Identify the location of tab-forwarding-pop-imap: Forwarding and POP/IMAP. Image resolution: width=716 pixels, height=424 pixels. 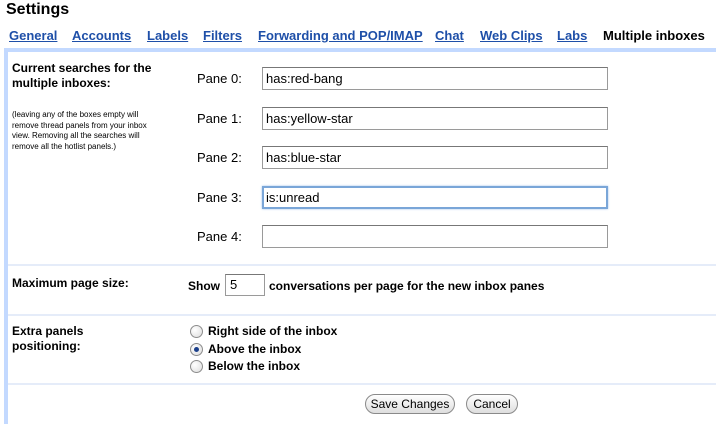
(340, 37).